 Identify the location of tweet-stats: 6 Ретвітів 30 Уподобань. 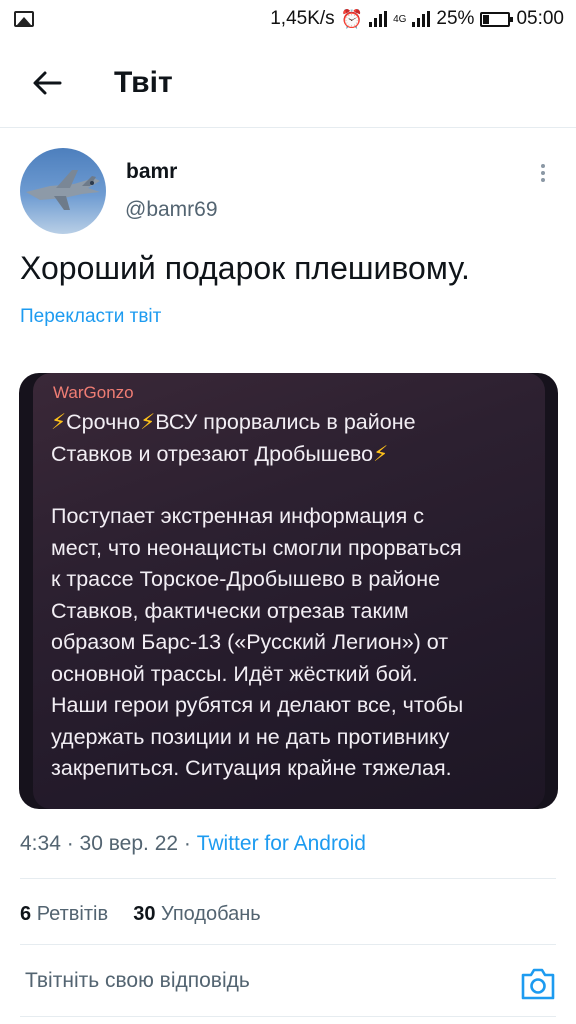
(140, 914).